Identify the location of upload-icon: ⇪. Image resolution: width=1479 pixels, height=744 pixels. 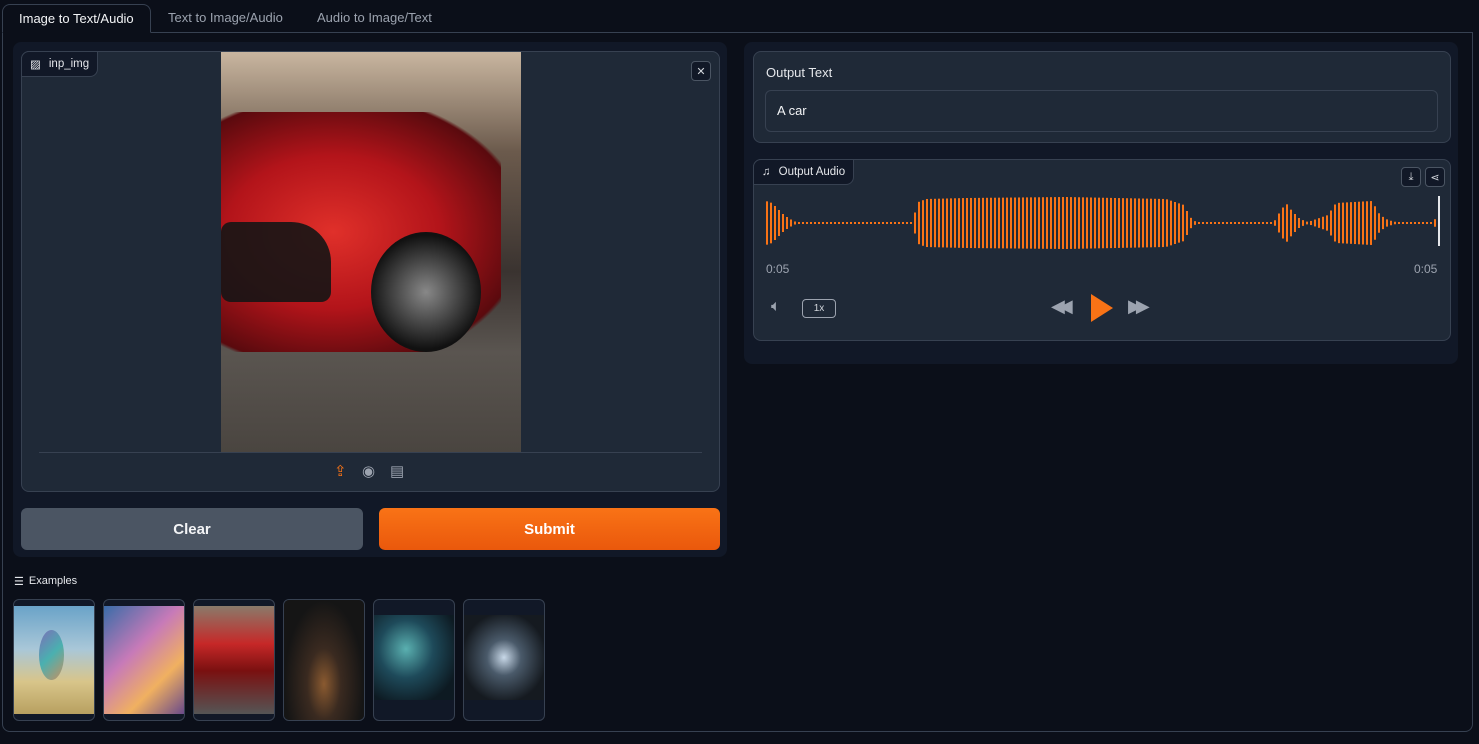
(340, 471).